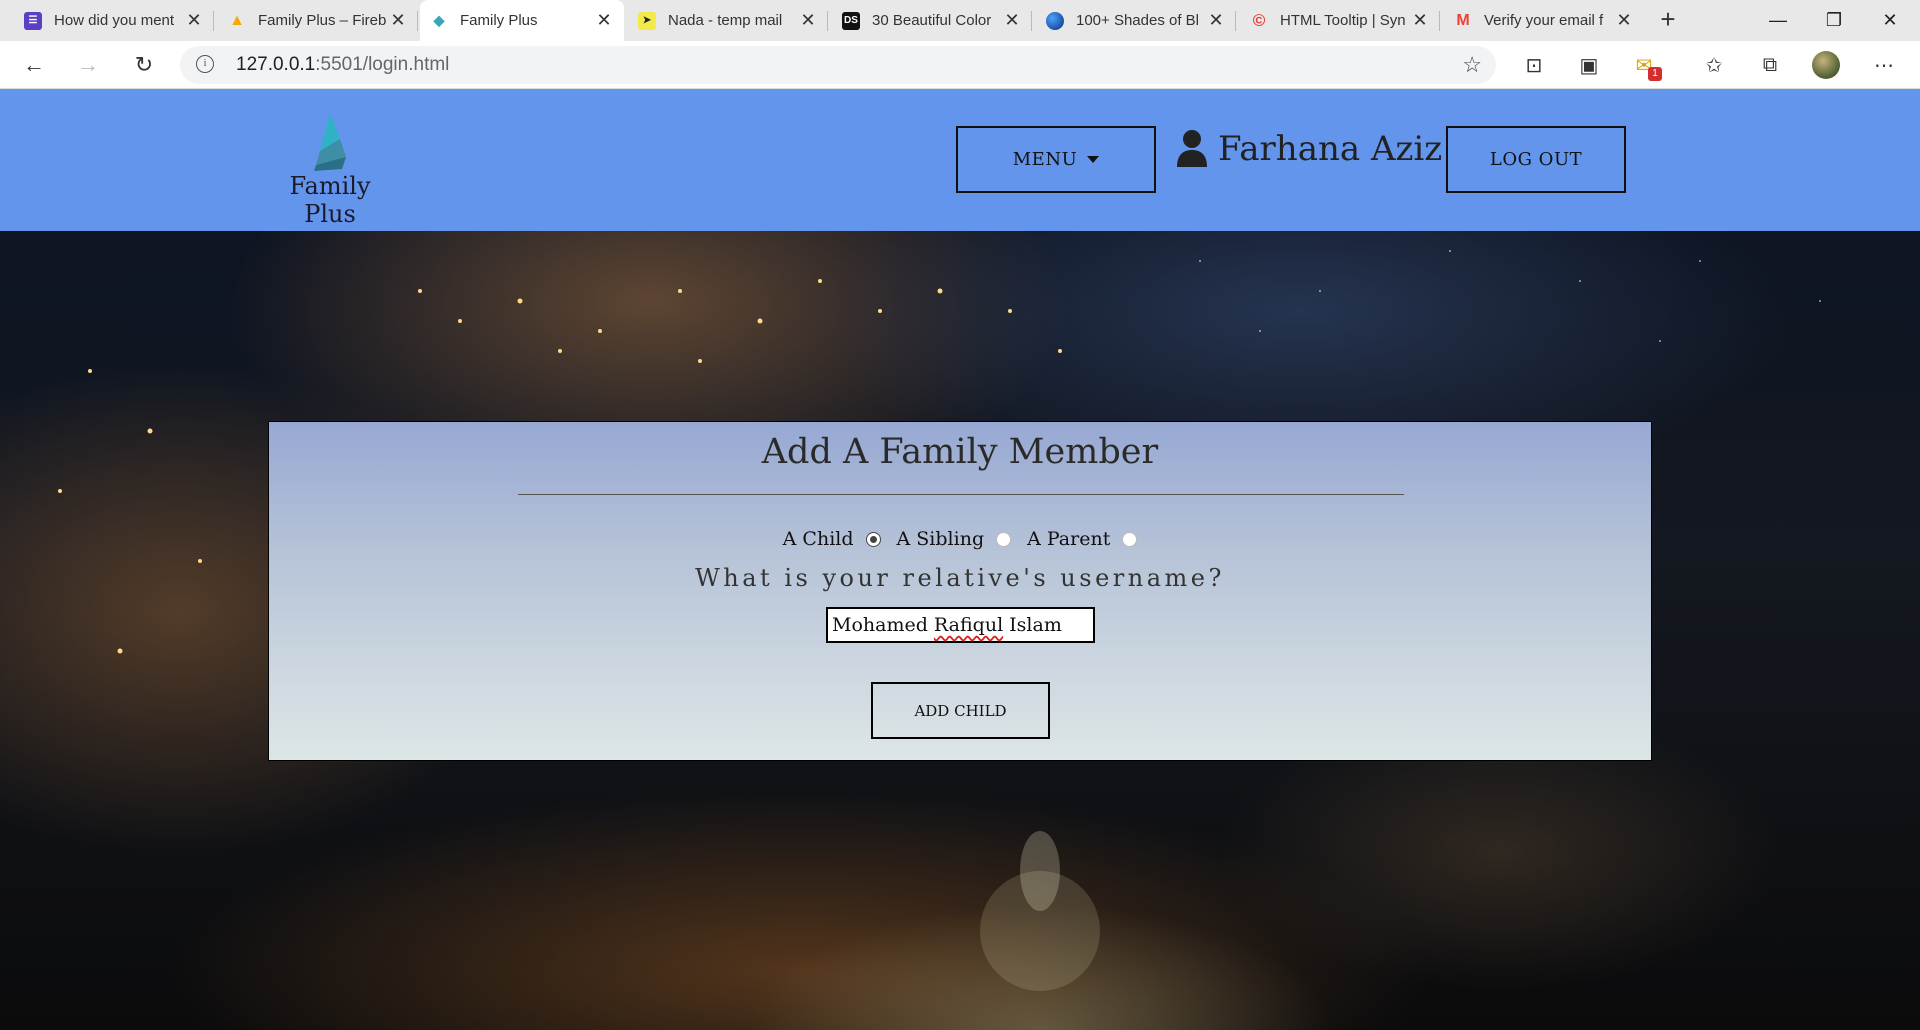  Describe the element at coordinates (1093, 159) in the screenshot. I see `caret-down-icon` at that location.